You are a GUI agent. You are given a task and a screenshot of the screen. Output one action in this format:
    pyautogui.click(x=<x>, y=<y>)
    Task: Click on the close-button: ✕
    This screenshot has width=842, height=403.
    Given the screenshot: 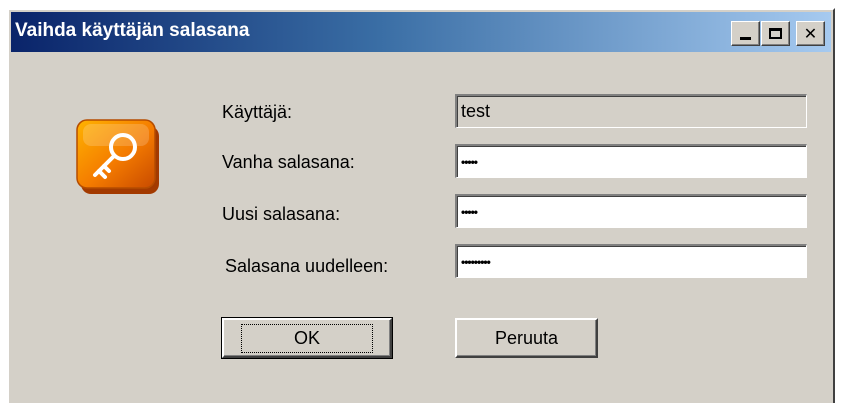 What is the action you would take?
    pyautogui.click(x=810, y=33)
    